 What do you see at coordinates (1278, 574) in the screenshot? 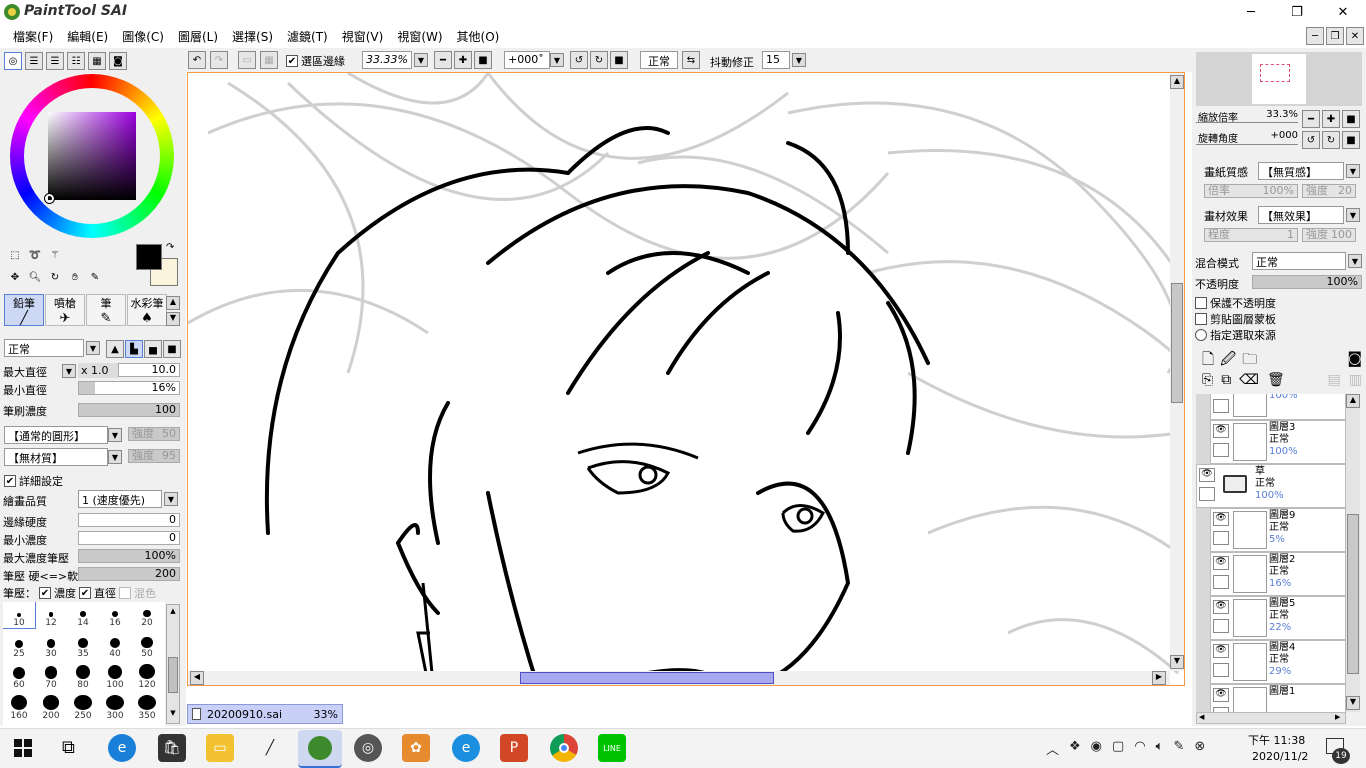
I see `layer-item: 👁 圖層2 正常 16%` at bounding box center [1278, 574].